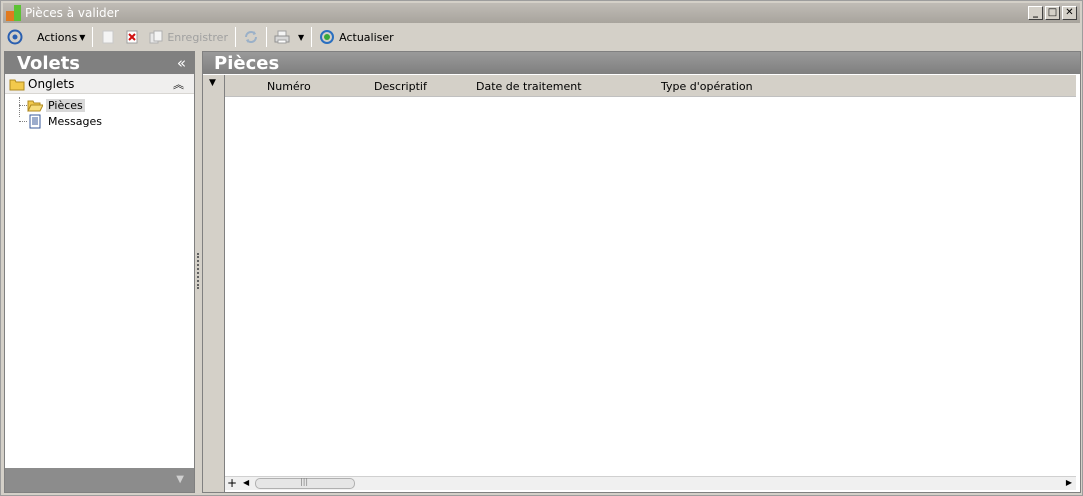 The width and height of the screenshot is (1083, 496). What do you see at coordinates (641, 63) in the screenshot?
I see `content-pane-header: Pièces` at bounding box center [641, 63].